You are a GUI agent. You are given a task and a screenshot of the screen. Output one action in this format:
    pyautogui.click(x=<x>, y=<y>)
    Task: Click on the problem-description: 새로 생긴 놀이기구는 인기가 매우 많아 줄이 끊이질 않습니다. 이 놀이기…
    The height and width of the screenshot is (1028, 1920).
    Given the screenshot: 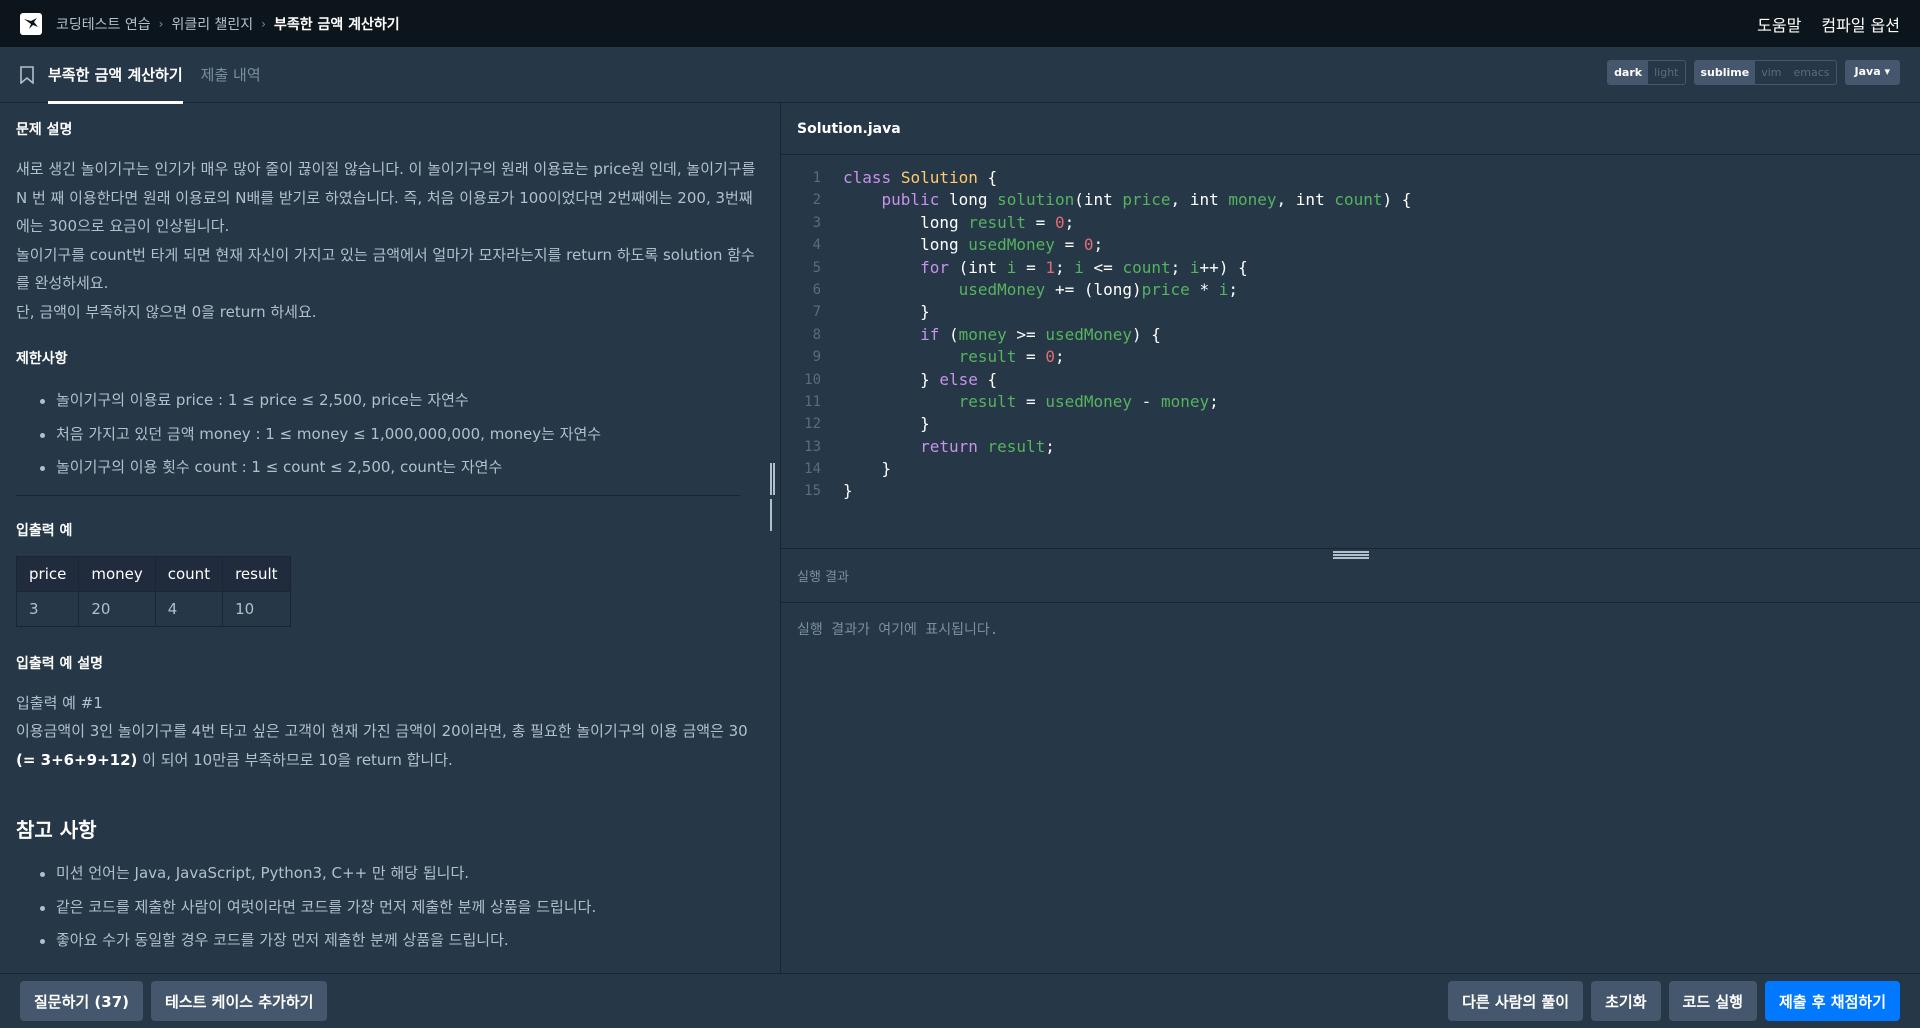 What is the action you would take?
    pyautogui.click(x=390, y=240)
    